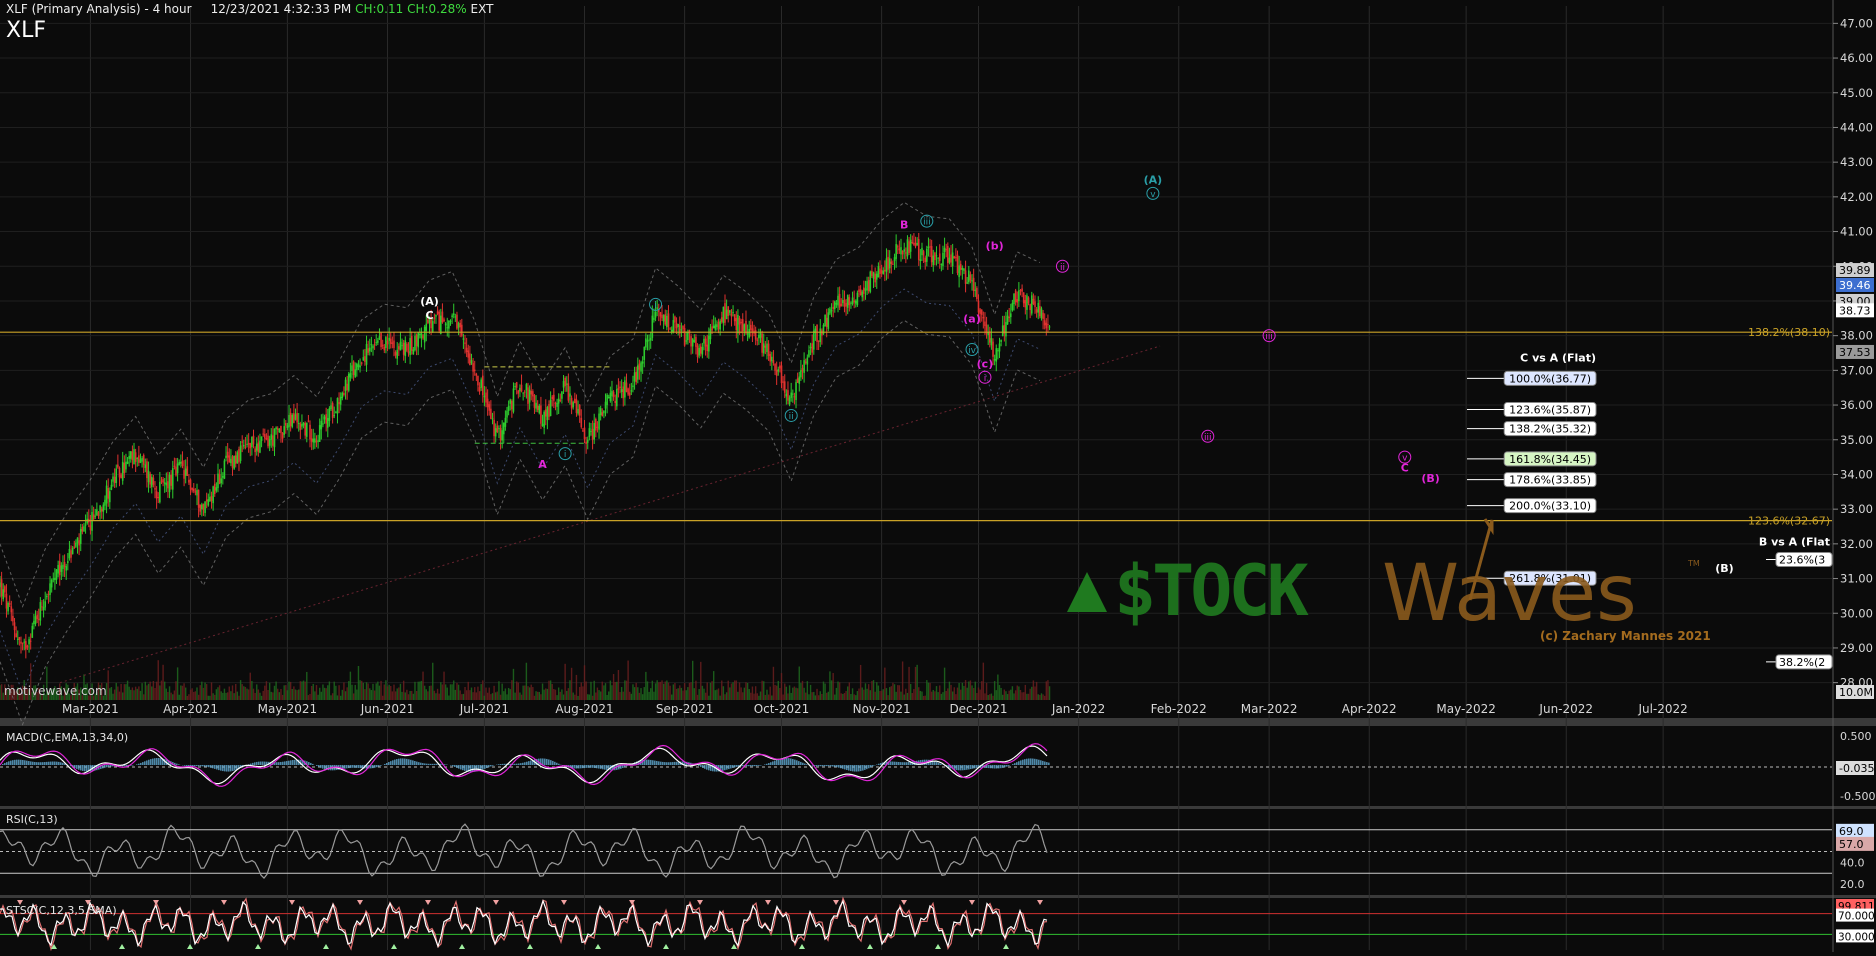 This screenshot has width=1876, height=956. Describe the element at coordinates (971, 318) in the screenshot. I see `wave-label: (a)` at that location.